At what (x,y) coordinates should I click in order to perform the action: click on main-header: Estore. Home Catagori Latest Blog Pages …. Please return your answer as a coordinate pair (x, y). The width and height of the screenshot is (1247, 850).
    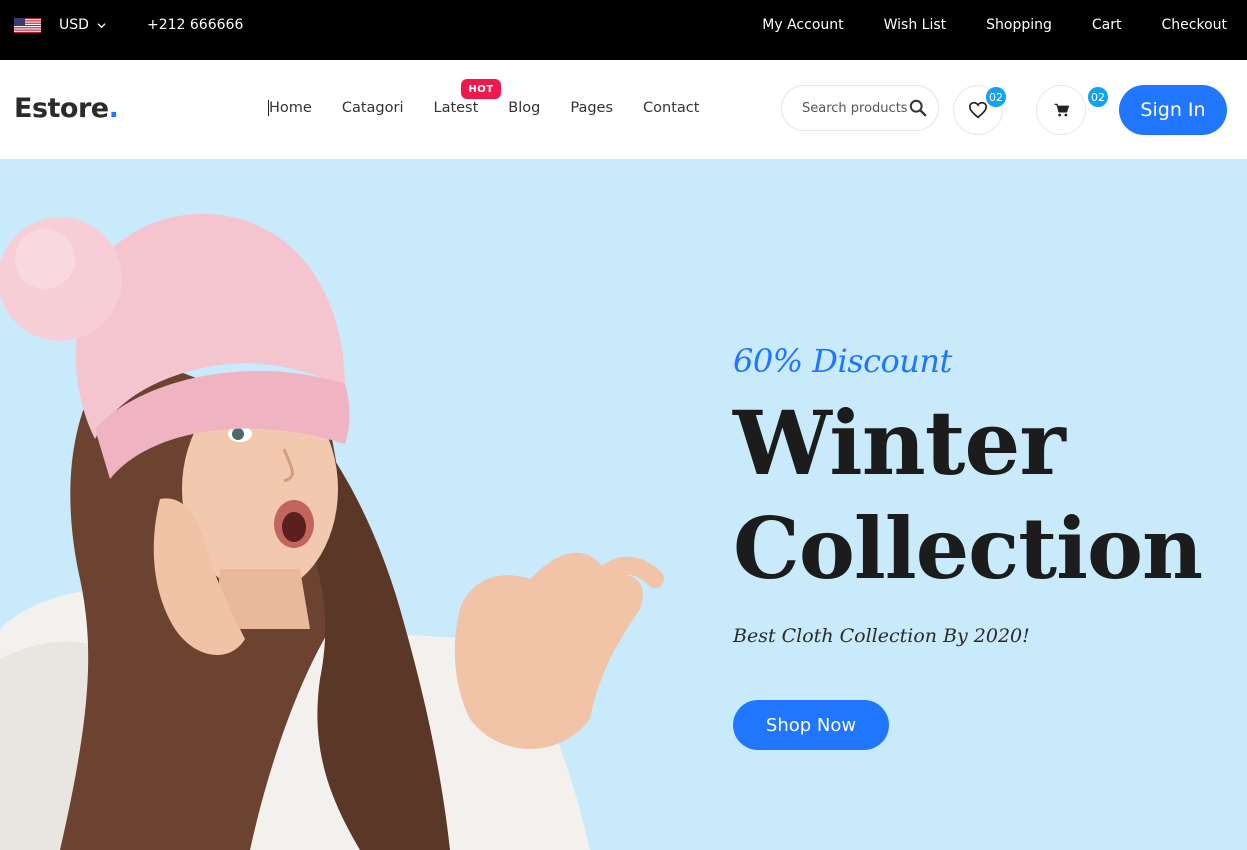
    Looking at the image, I should click on (623, 109).